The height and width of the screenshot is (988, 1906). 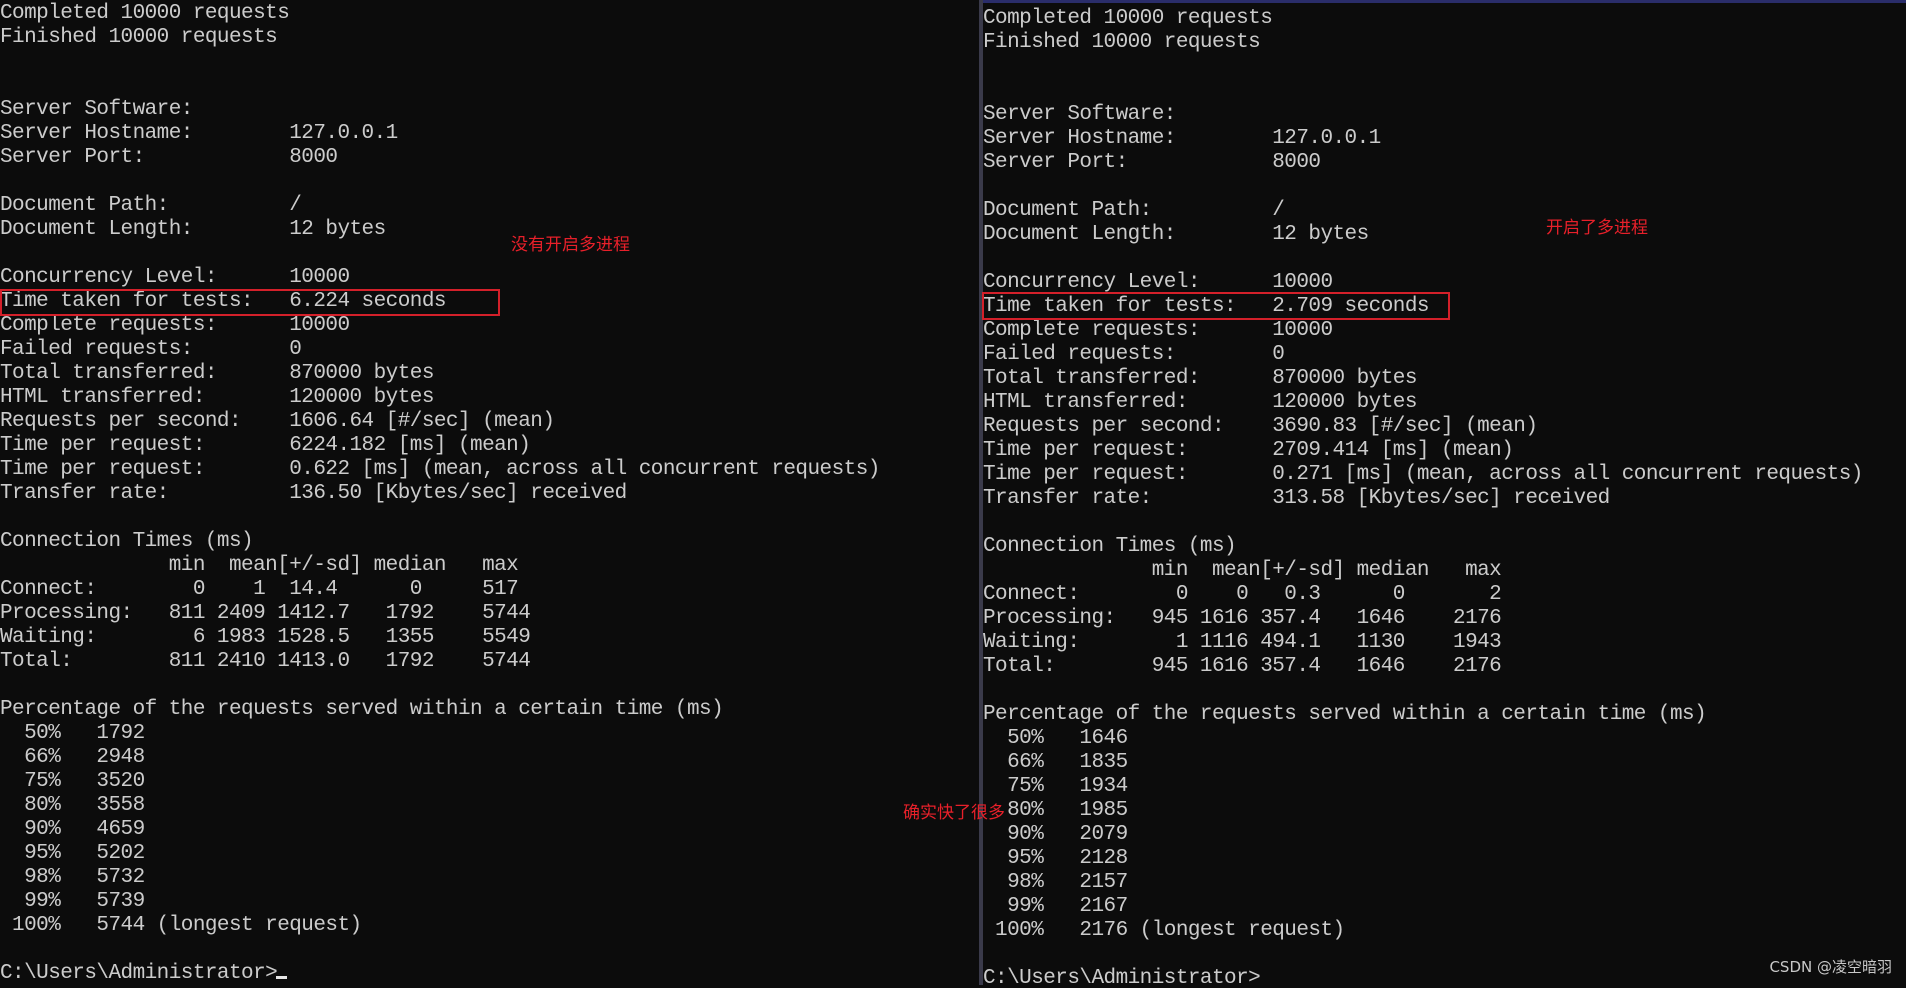 I want to click on terminal-line: 66% 2948, so click(x=72, y=757).